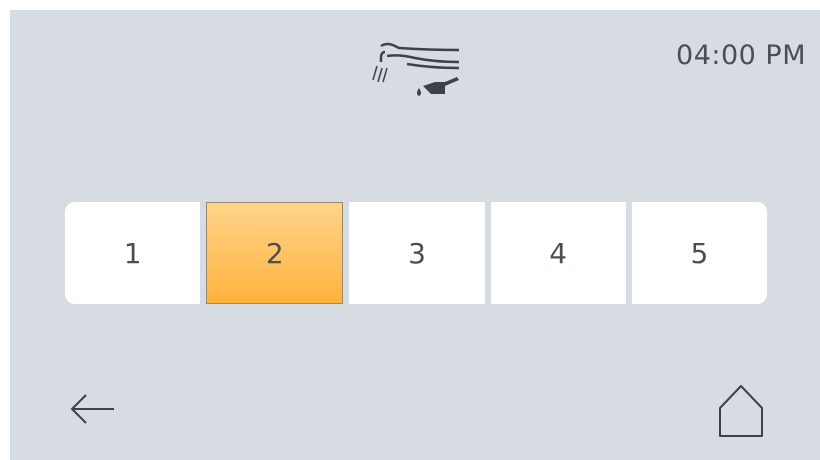 This screenshot has width=820, height=460. I want to click on option-4: 4, so click(558, 253).